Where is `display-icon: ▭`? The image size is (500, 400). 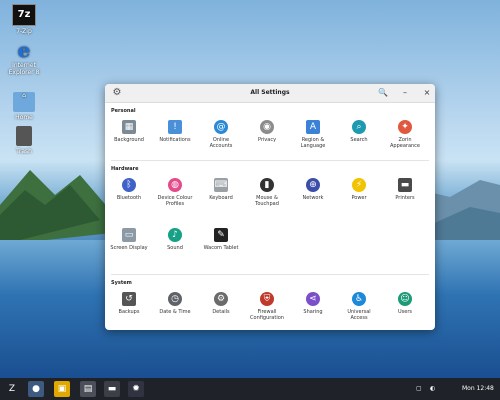
display-icon: ▭ is located at coordinates (129, 235).